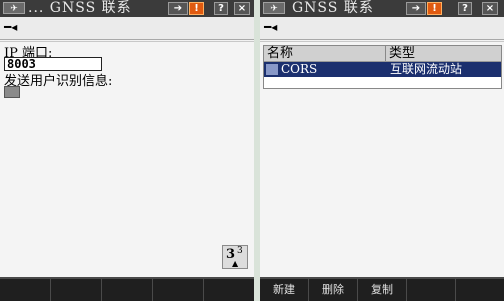 This screenshot has width=504, height=301. Describe the element at coordinates (402, 53) in the screenshot. I see `column-header-type: 类型` at that location.